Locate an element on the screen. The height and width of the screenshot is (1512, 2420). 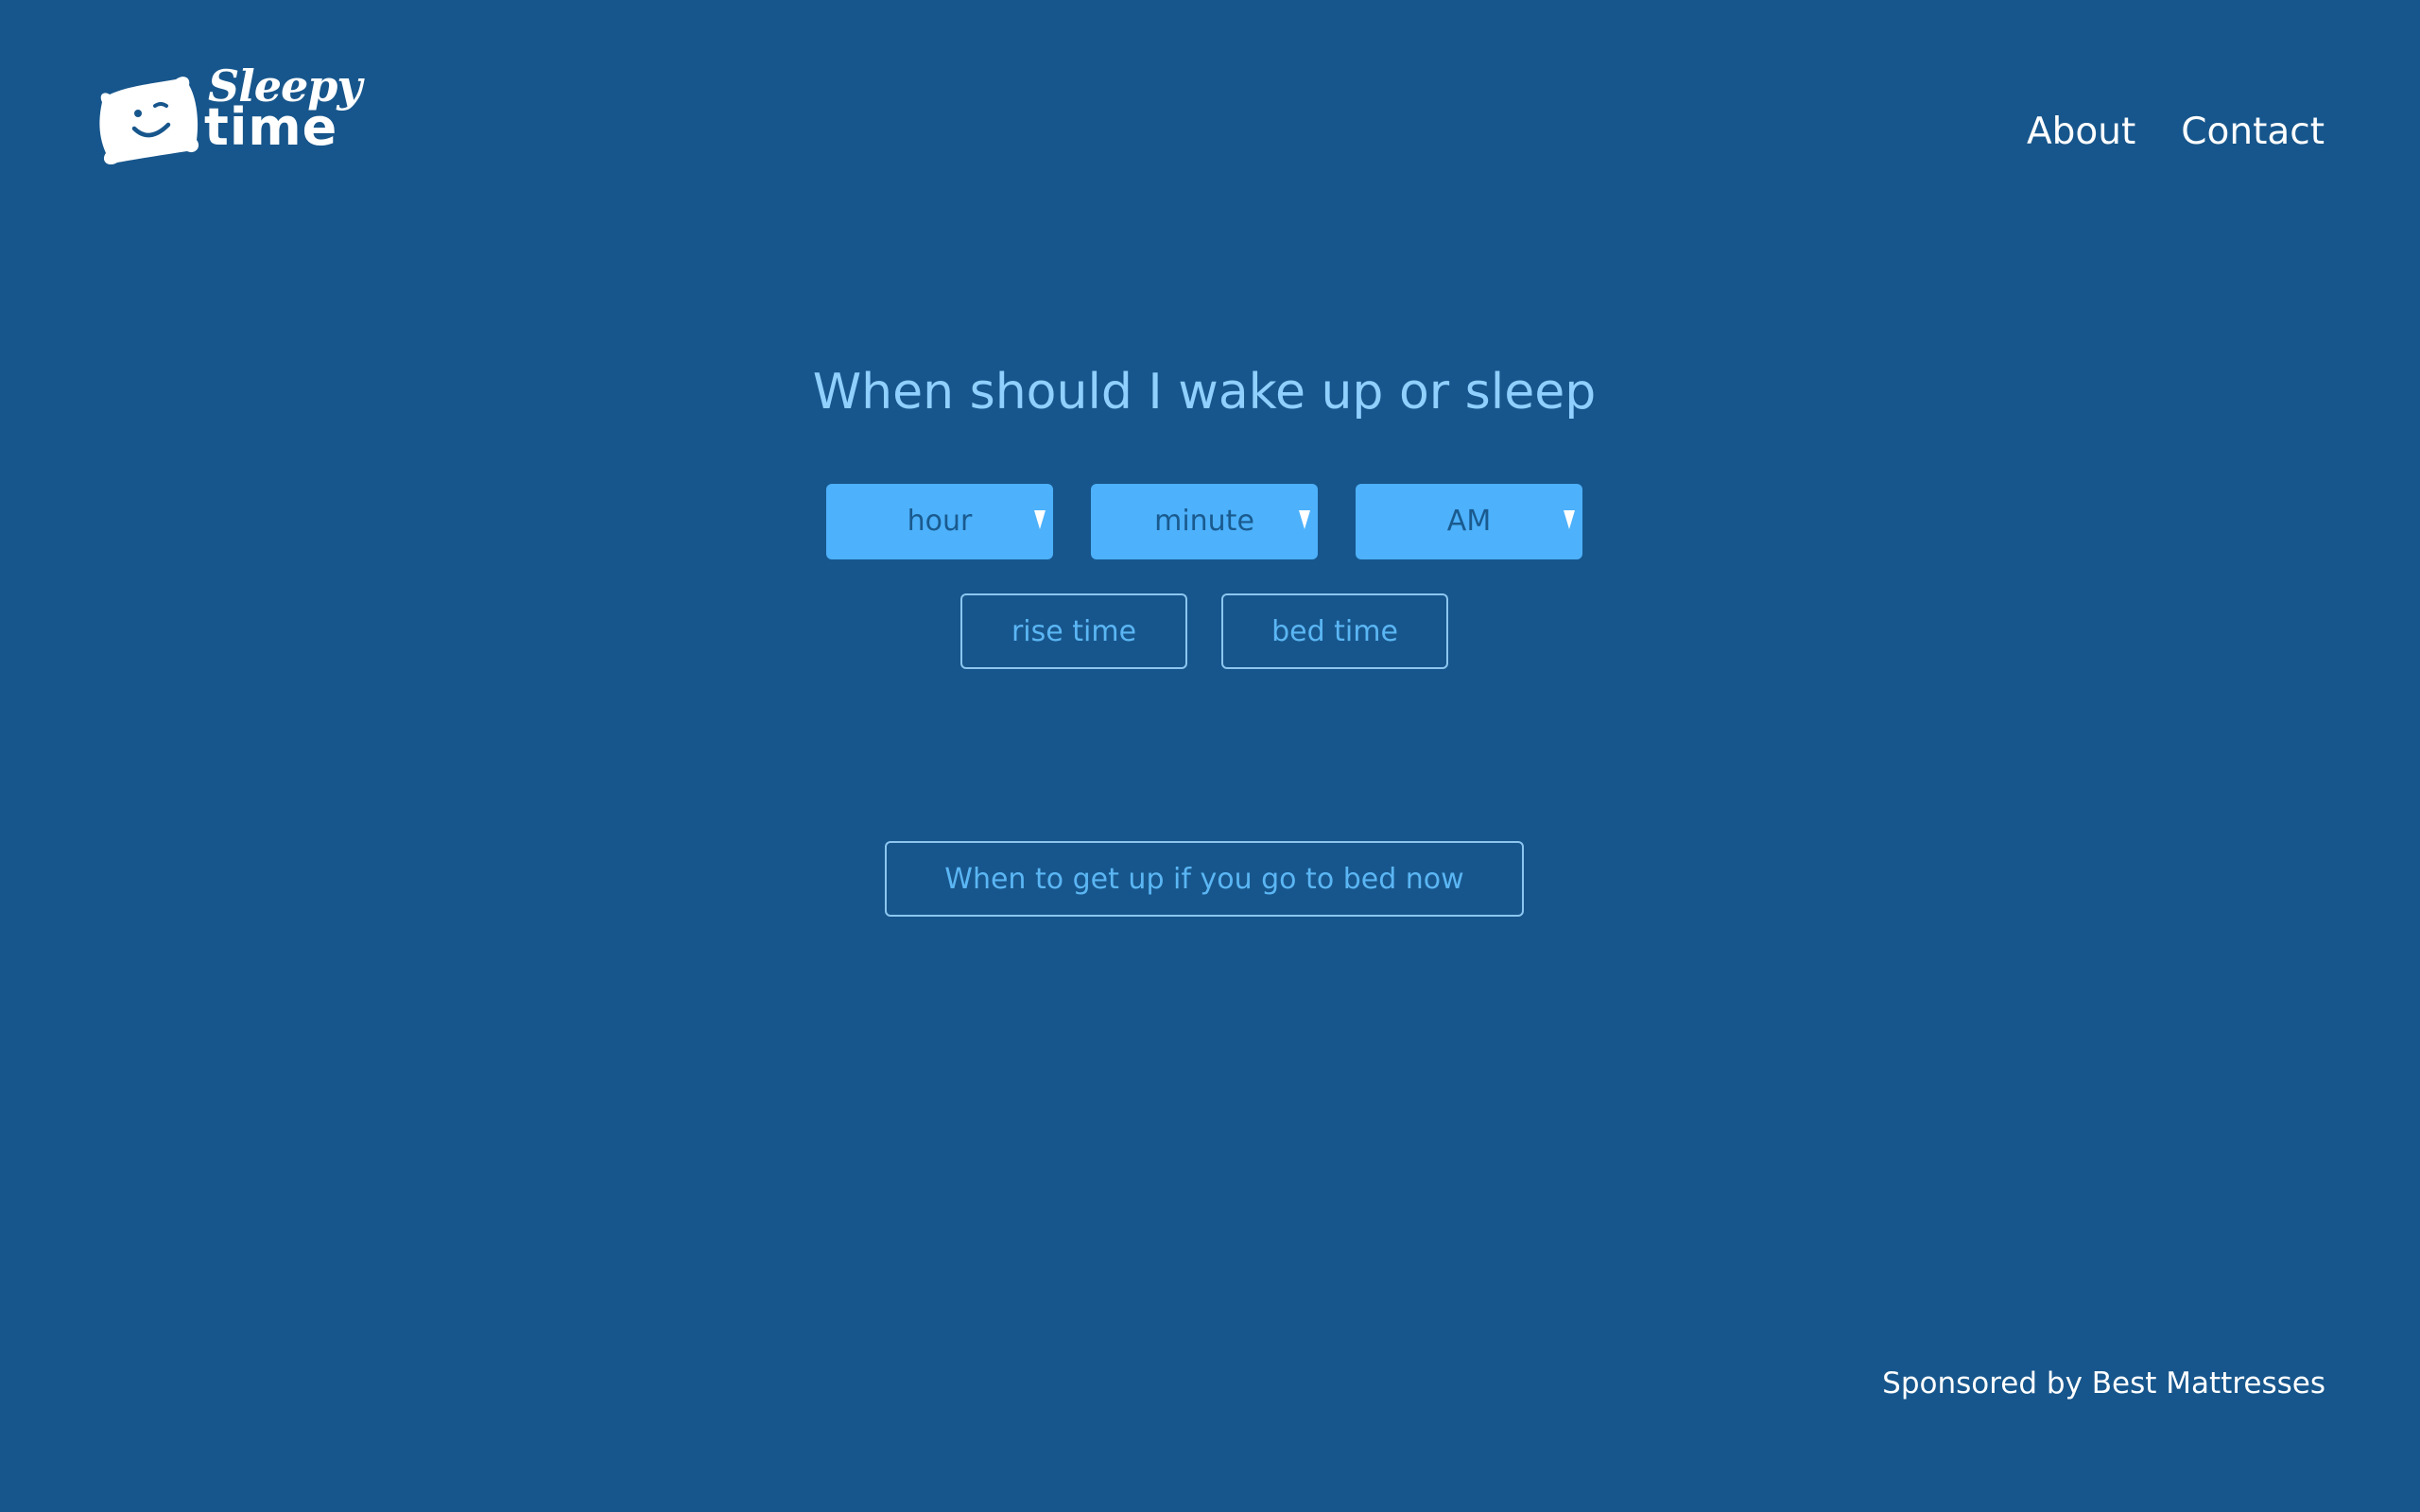
hour-select: hour is located at coordinates (939, 521).